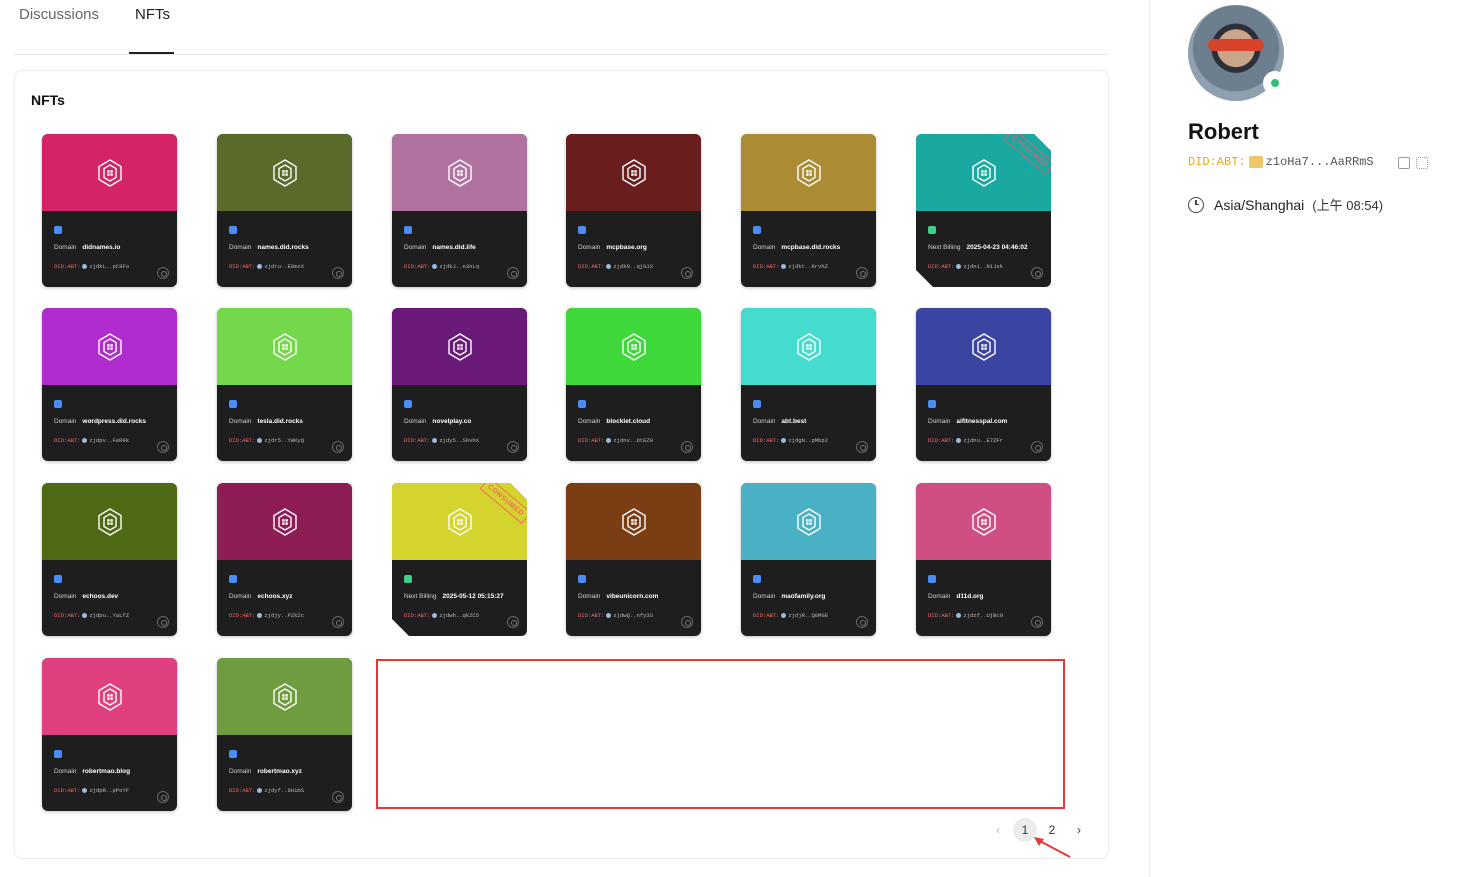 The width and height of the screenshot is (1471, 877). I want to click on nft-card-field: Domain vibeunicorn.com, so click(618, 596).